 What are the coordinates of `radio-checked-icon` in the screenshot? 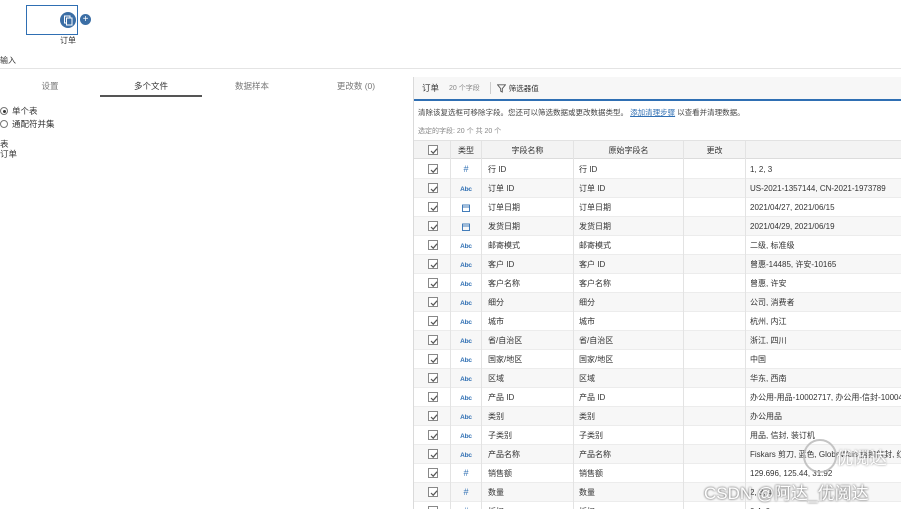 It's located at (4, 111).